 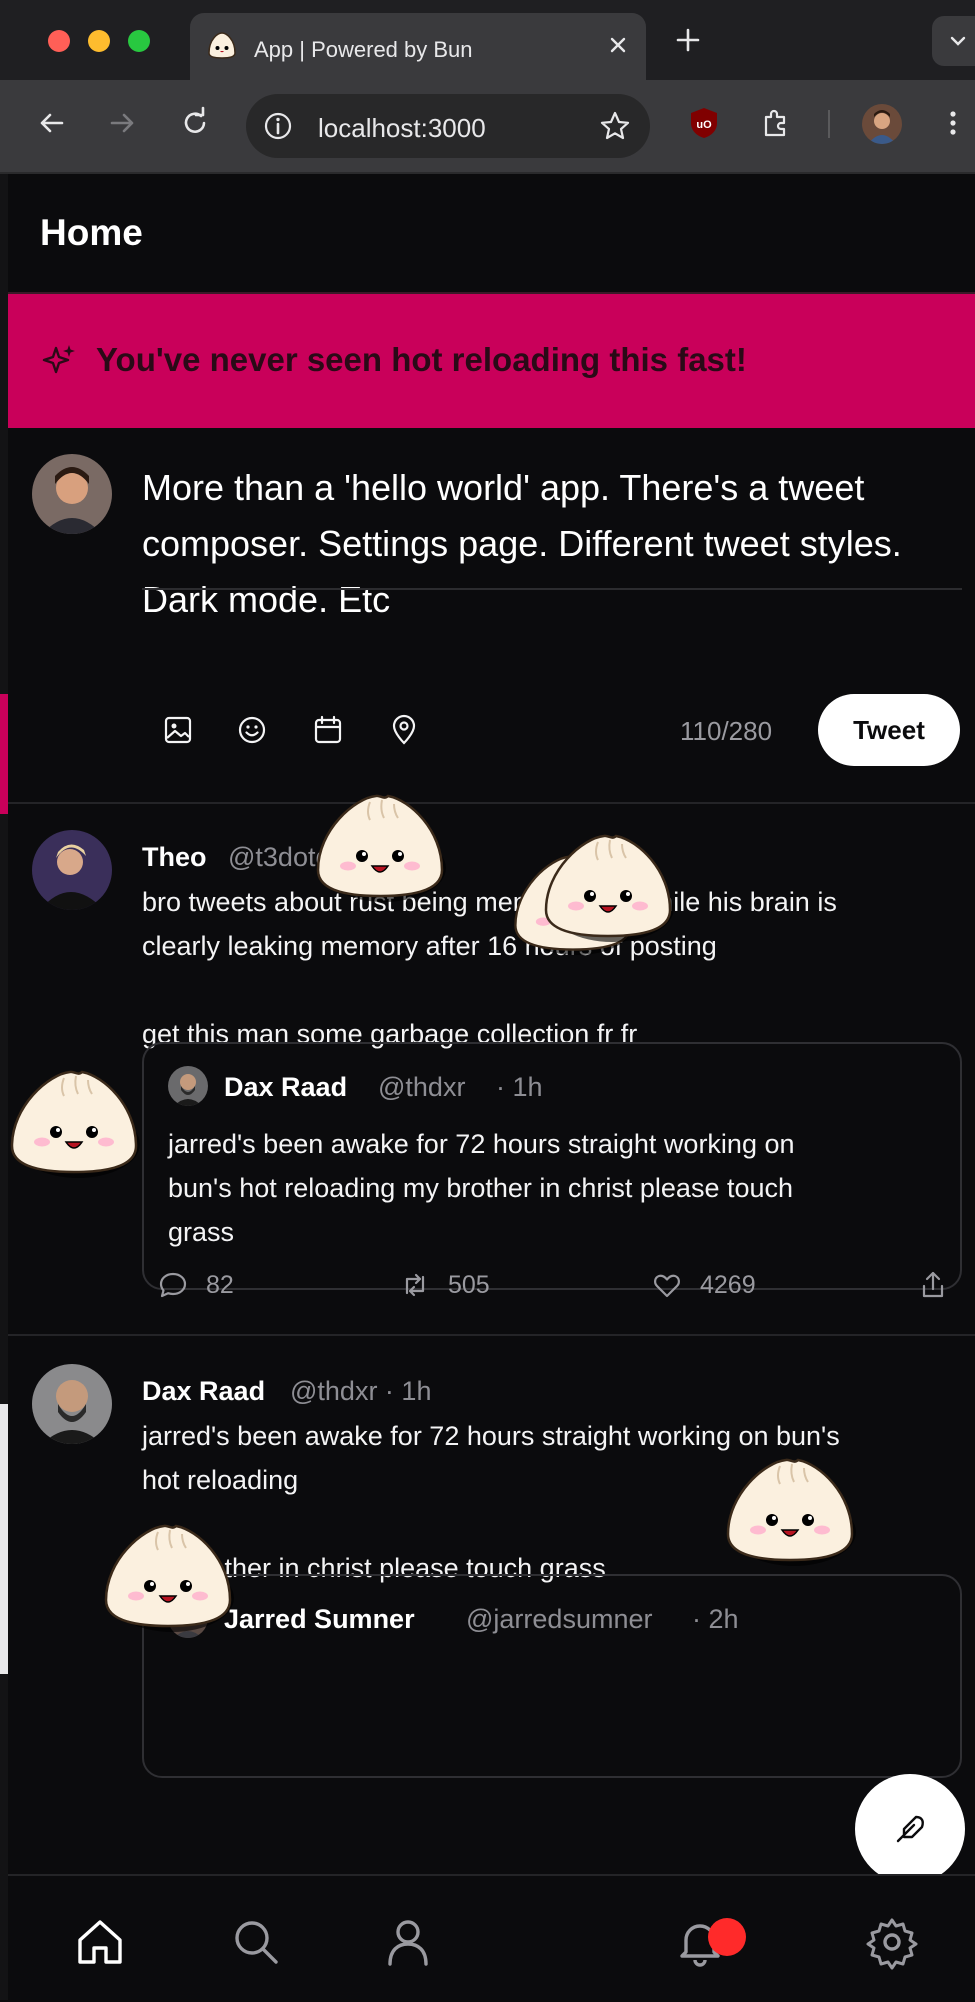 What do you see at coordinates (123, 123) in the screenshot?
I see `forward-icon` at bounding box center [123, 123].